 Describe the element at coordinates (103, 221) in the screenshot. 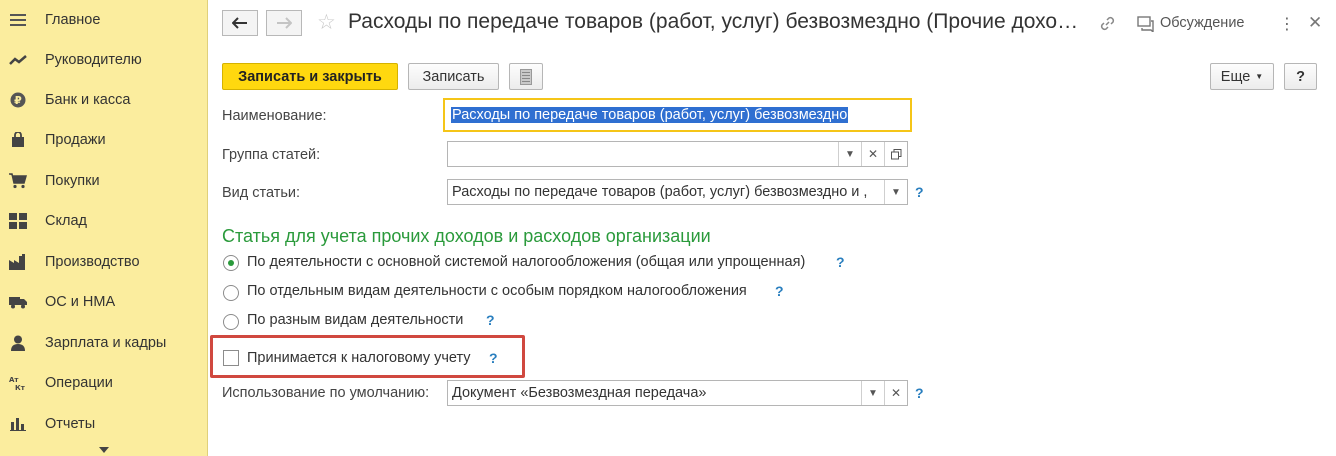

I see `sidebar-item-warehouse: Склад` at that location.